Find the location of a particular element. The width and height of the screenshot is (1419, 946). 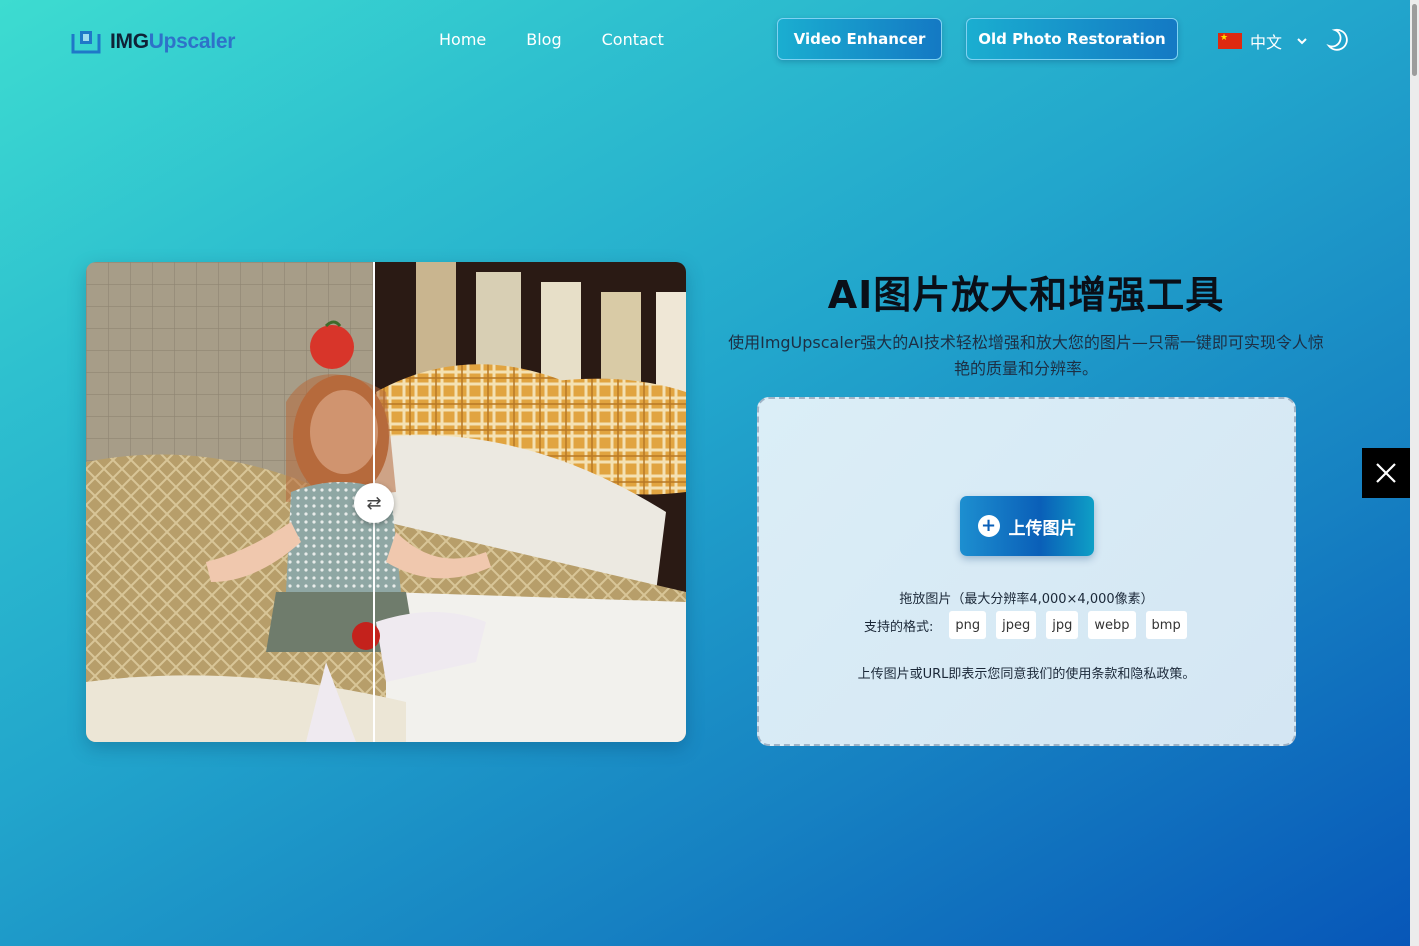

nav-blog: Blog is located at coordinates (543, 39).